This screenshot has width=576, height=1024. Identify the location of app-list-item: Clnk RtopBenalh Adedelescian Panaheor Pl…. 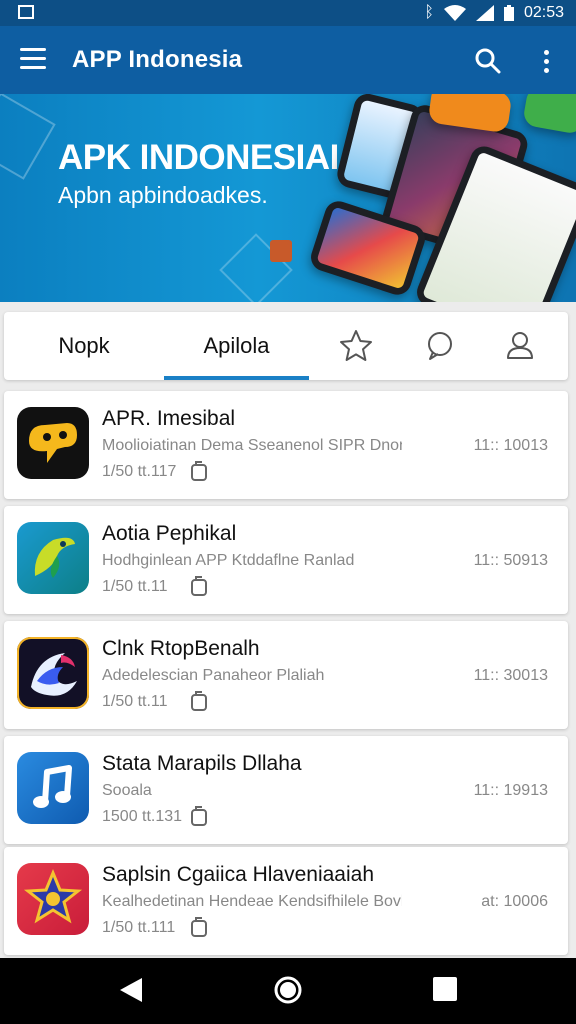
(286, 675).